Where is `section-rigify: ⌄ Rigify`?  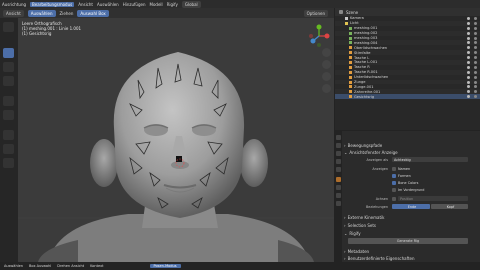
section-rigify: ⌄ Rigify is located at coordinates (411, 233).